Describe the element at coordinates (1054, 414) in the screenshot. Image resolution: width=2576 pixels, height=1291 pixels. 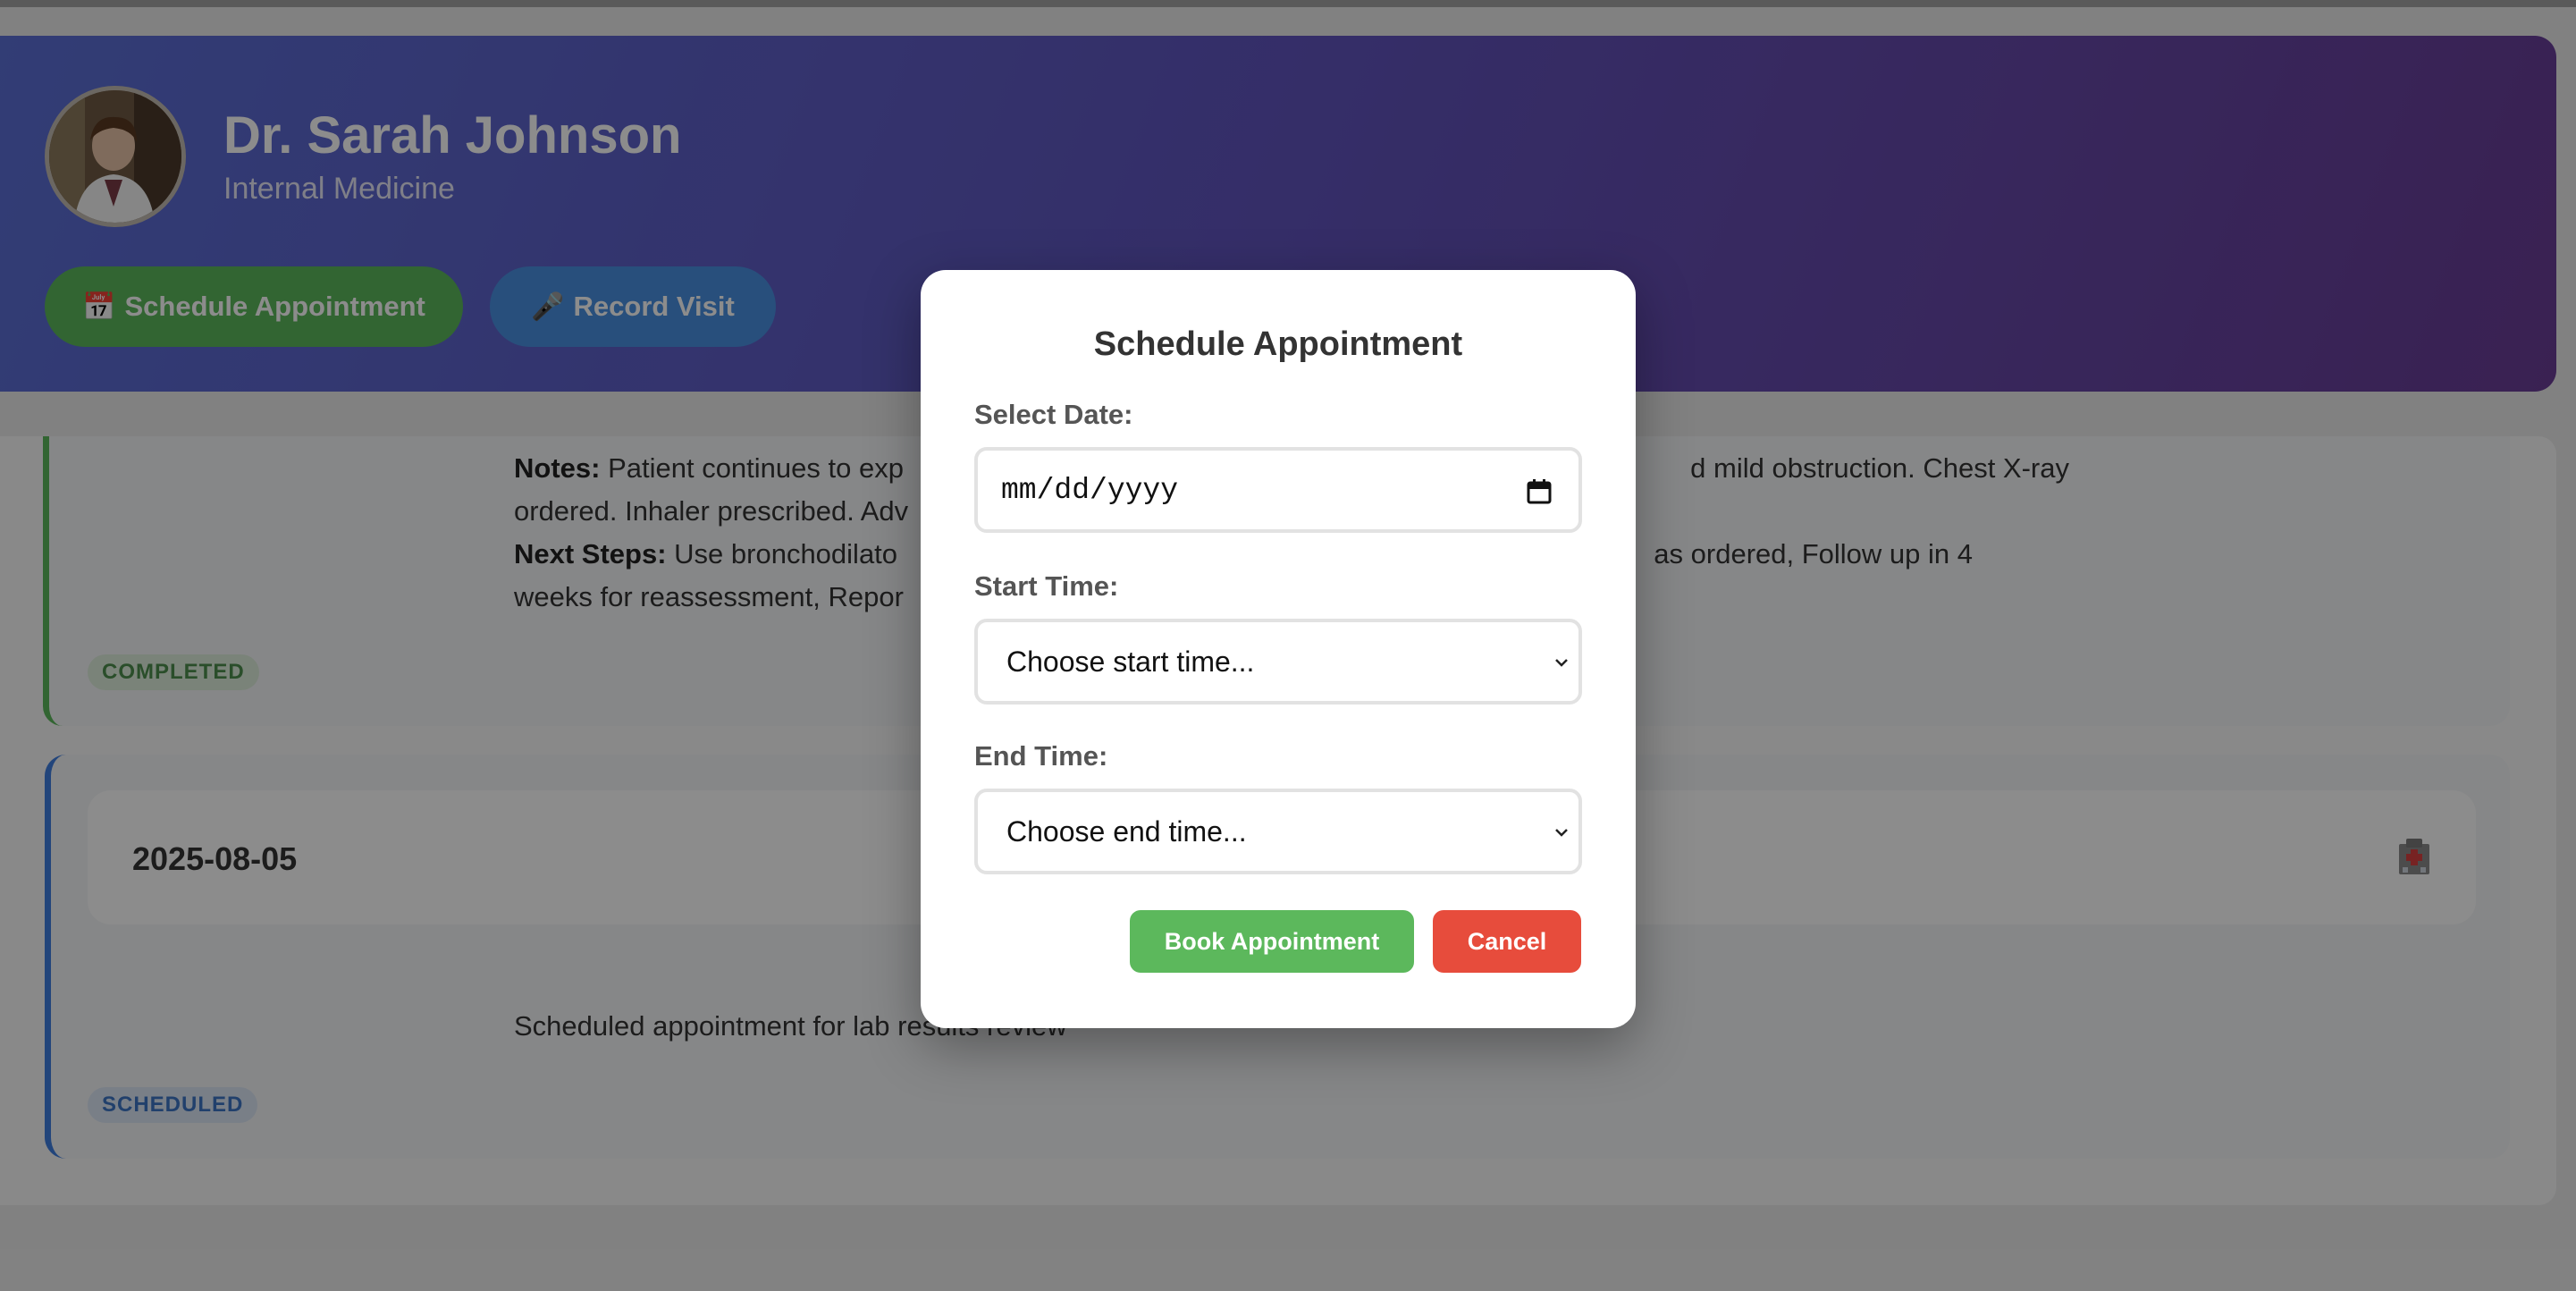
I see `date-label: Select Date:` at that location.